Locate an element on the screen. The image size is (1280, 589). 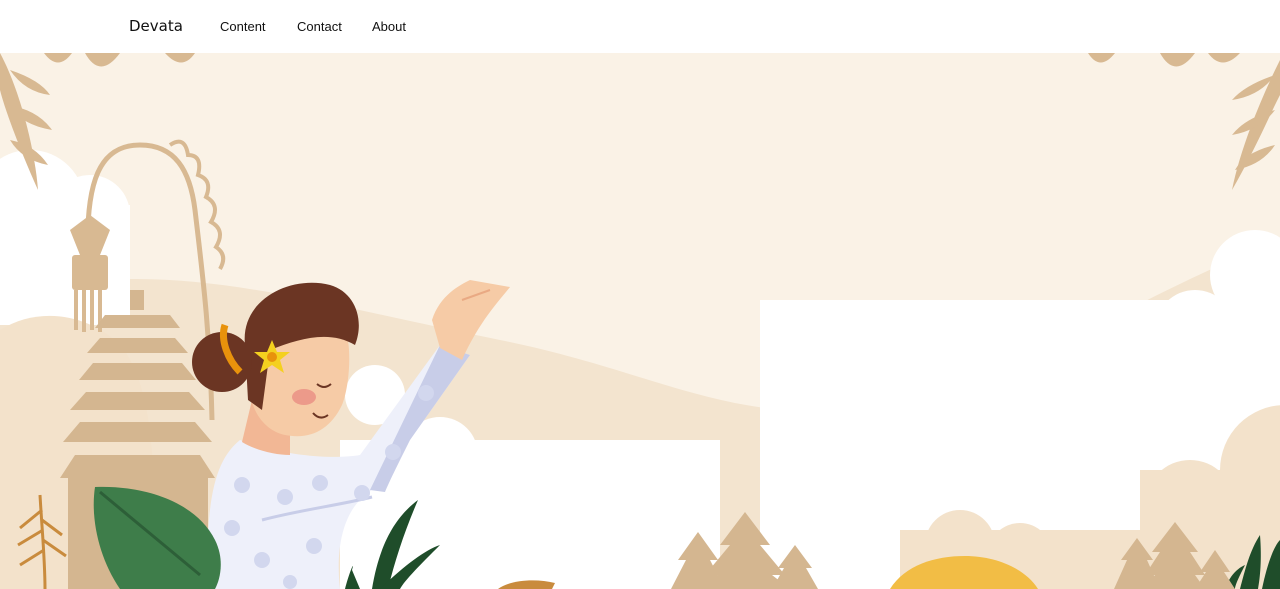
brand-logo: Devata is located at coordinates (156, 26).